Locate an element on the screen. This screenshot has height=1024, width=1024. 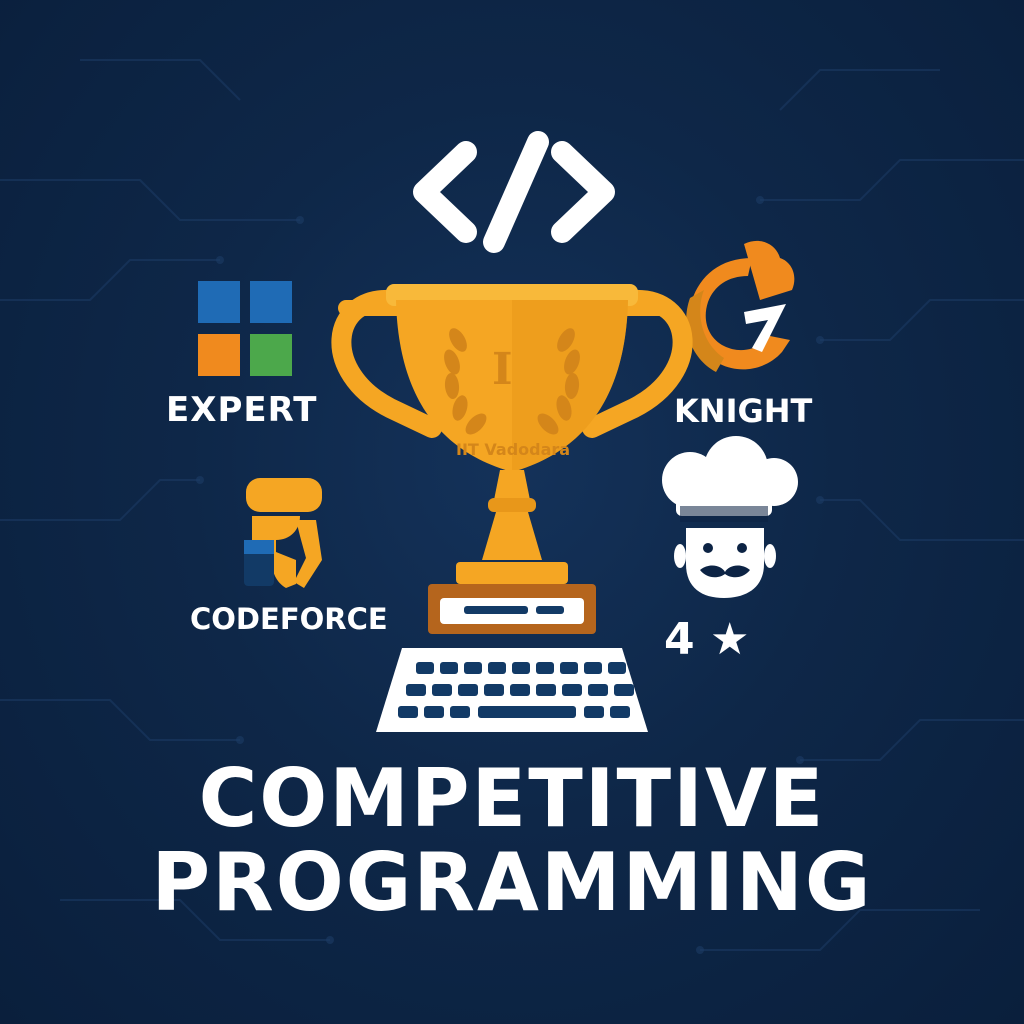
star-icon: ★ is located at coordinates (729, 639).